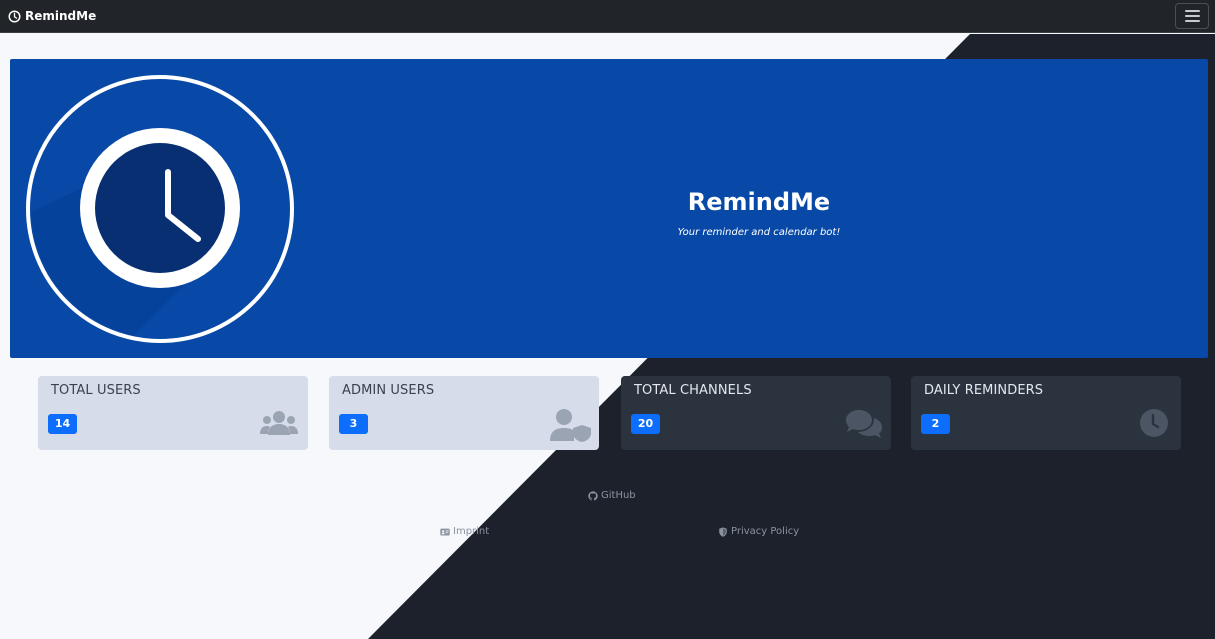 The height and width of the screenshot is (639, 1215). Describe the element at coordinates (160, 209) in the screenshot. I see `clock-logo-icon` at that location.